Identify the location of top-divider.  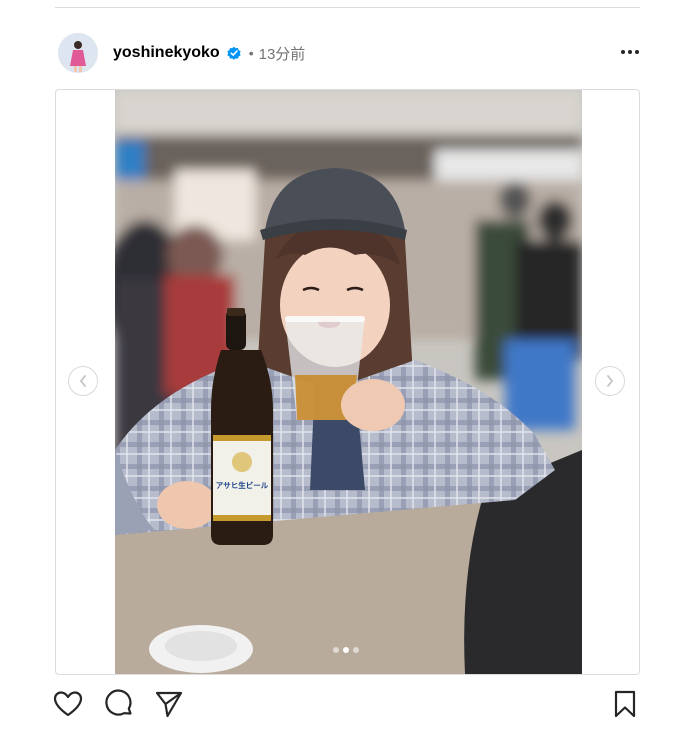
(347, 7).